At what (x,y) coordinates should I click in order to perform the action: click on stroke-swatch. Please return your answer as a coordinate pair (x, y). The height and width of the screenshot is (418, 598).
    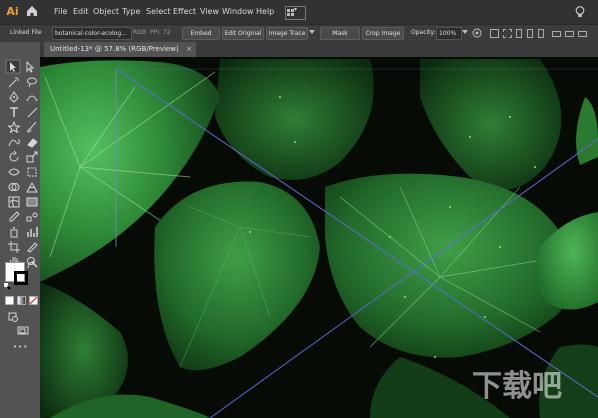
    Looking at the image, I should click on (21, 278).